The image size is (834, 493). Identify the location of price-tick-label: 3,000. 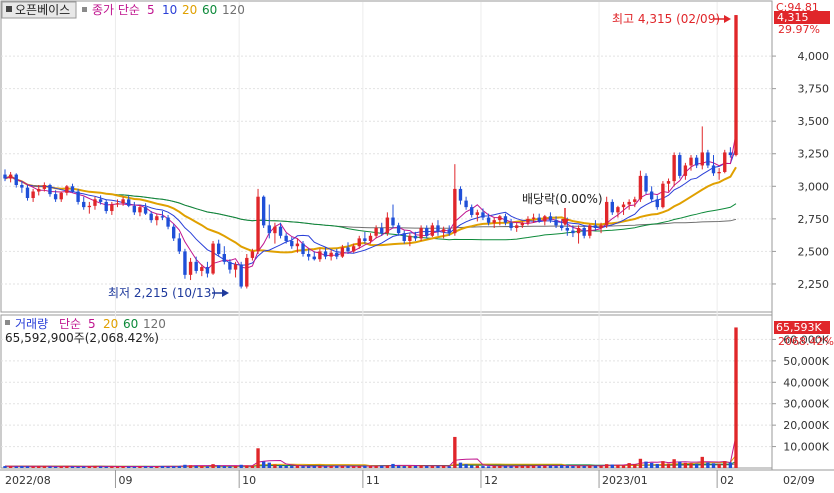
(814, 186).